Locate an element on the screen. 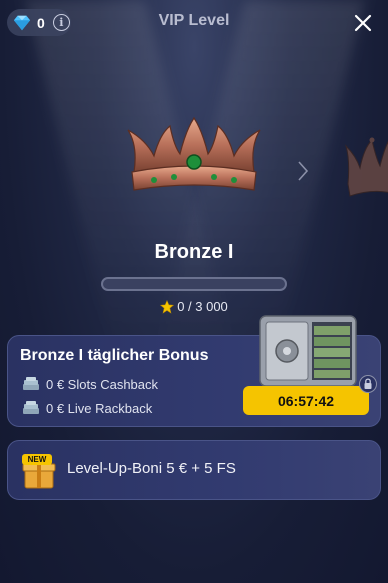 The height and width of the screenshot is (583, 388). live-rackback-row: 0 € Live Rackback is located at coordinates (87, 408).